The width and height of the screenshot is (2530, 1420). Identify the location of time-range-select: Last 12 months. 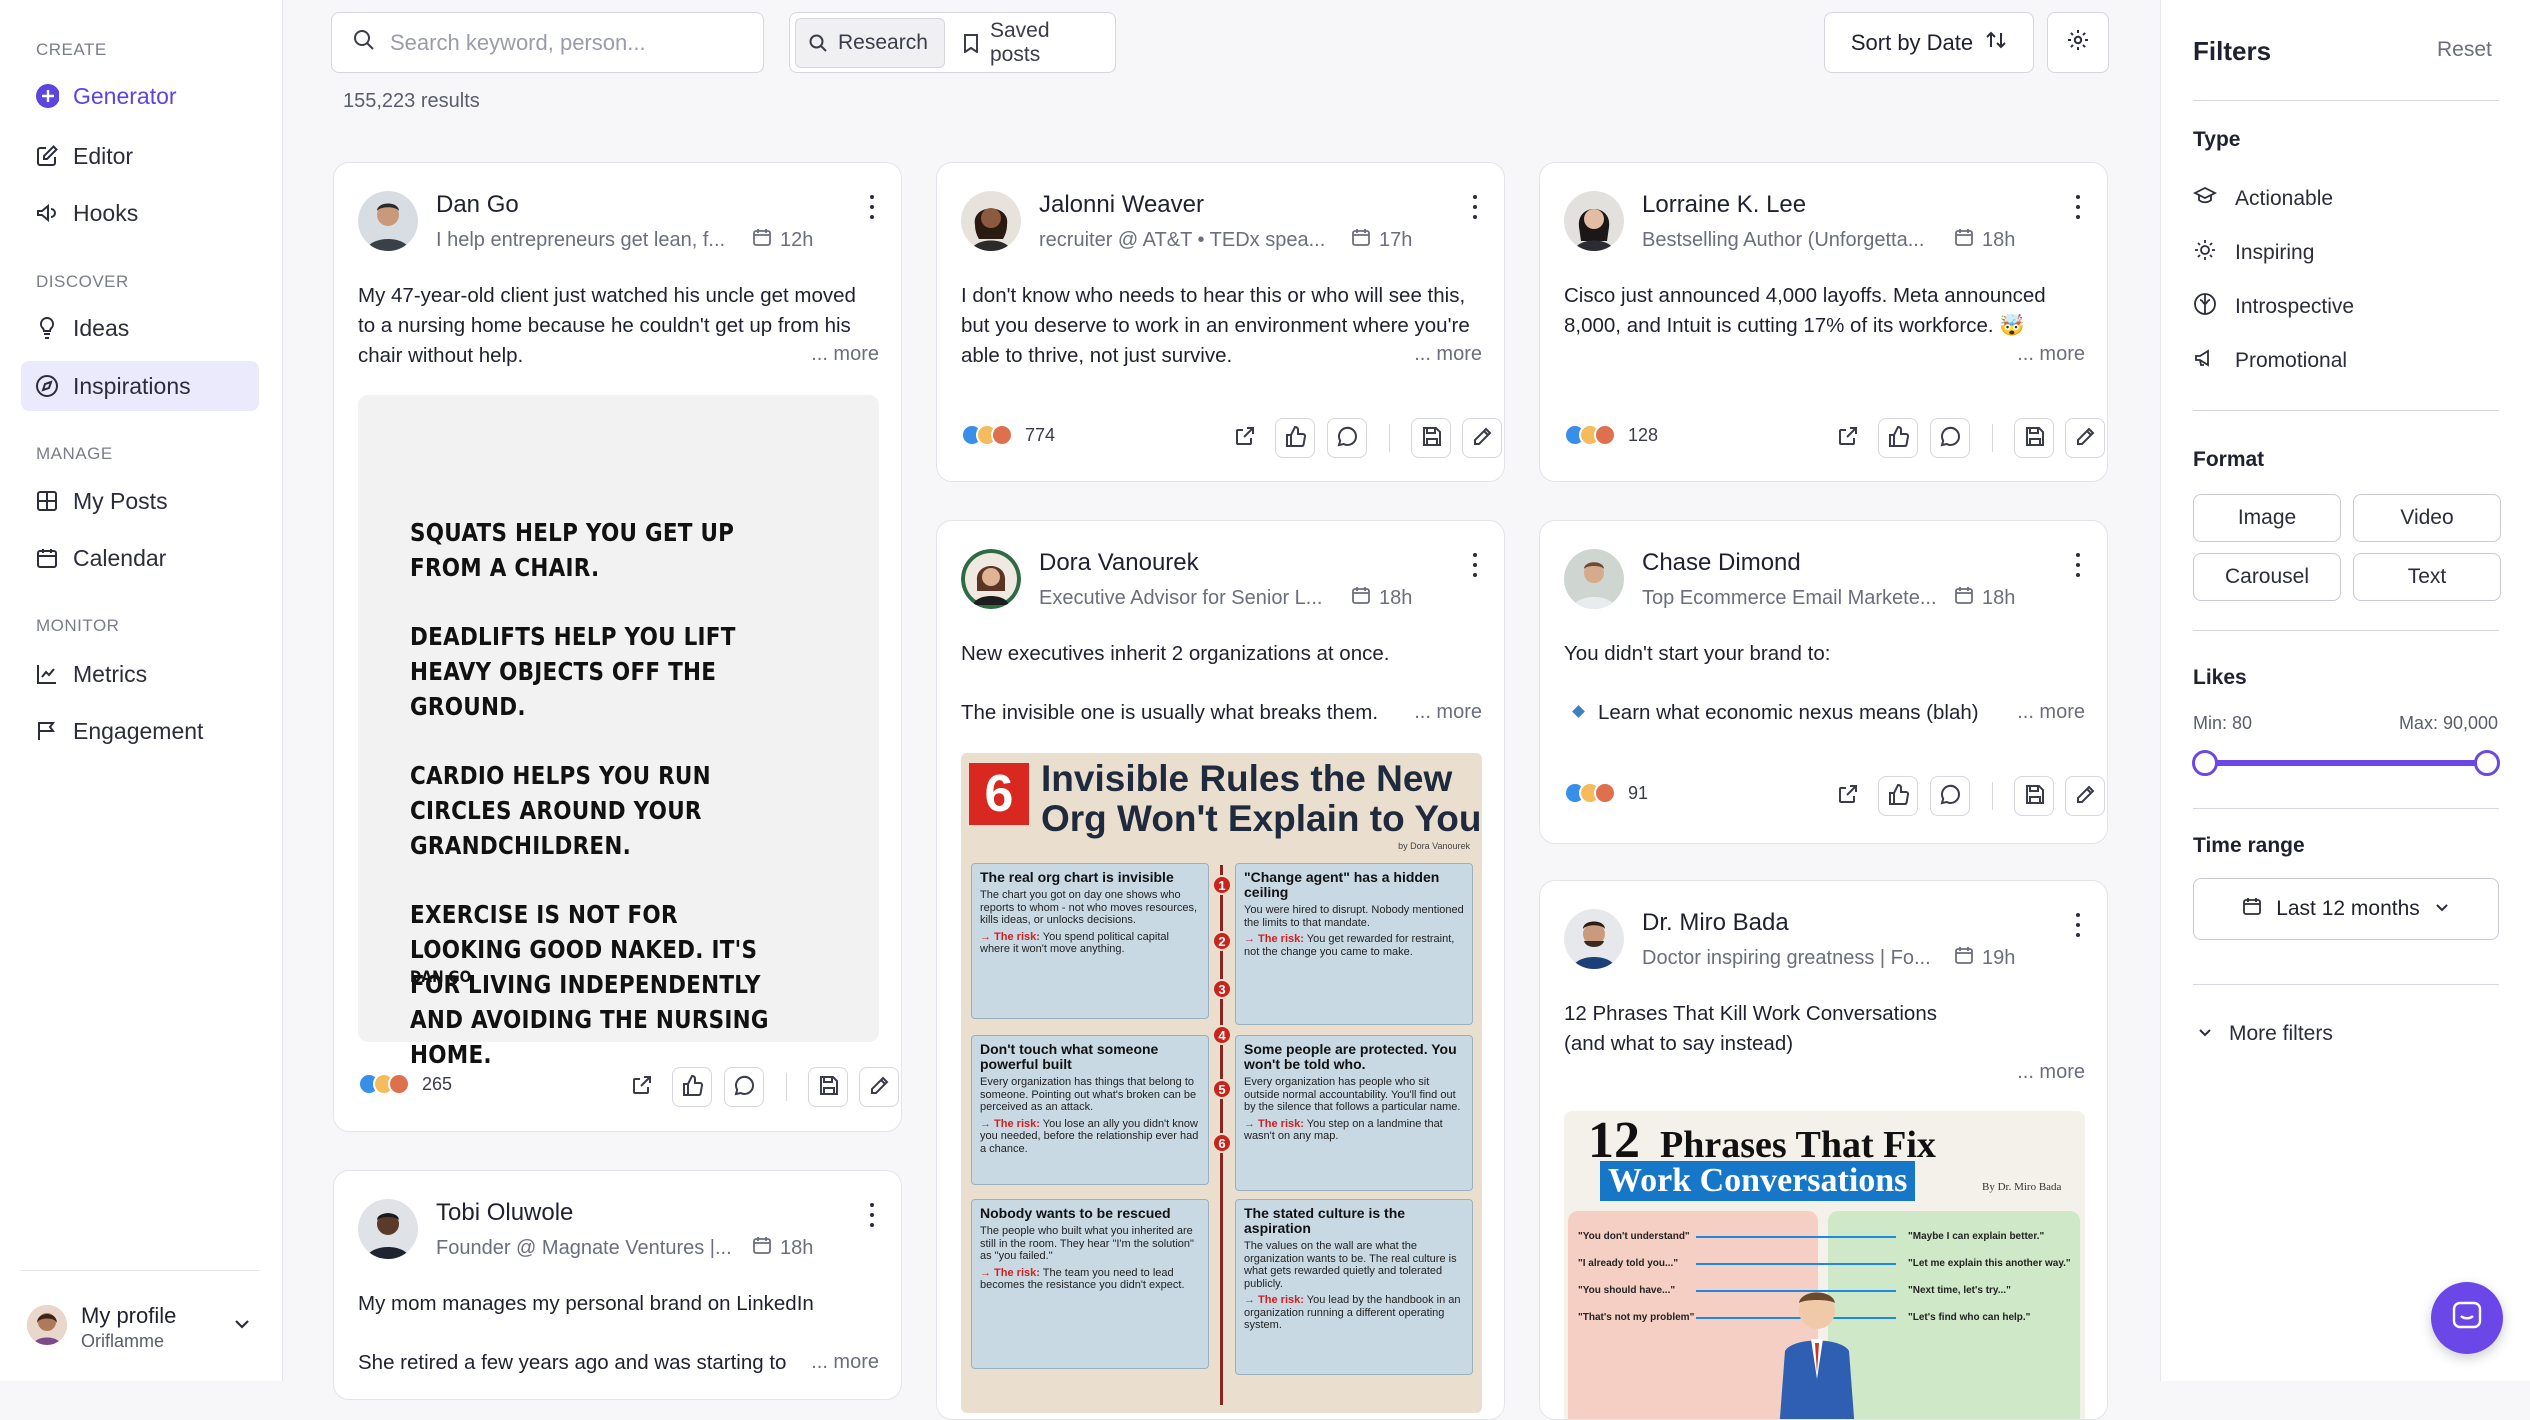
(2346, 909).